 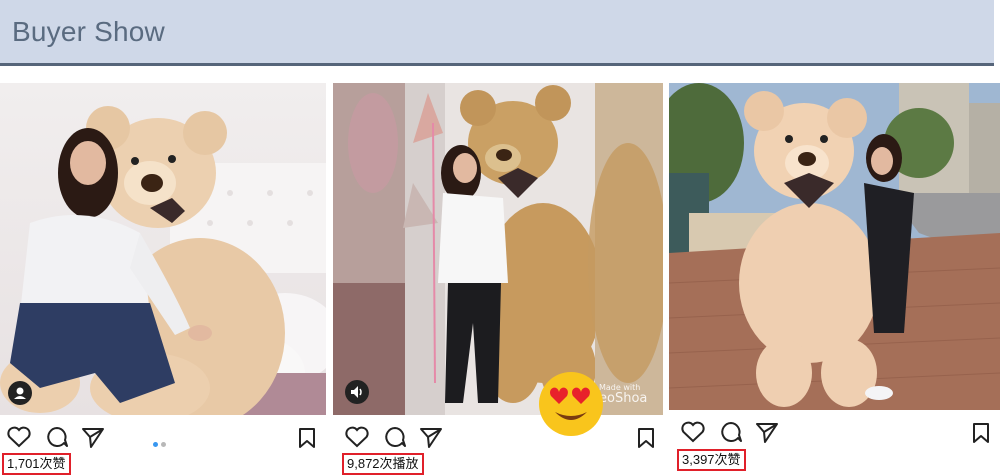 What do you see at coordinates (497, 33) in the screenshot?
I see `header-bar: Buyer Show` at bounding box center [497, 33].